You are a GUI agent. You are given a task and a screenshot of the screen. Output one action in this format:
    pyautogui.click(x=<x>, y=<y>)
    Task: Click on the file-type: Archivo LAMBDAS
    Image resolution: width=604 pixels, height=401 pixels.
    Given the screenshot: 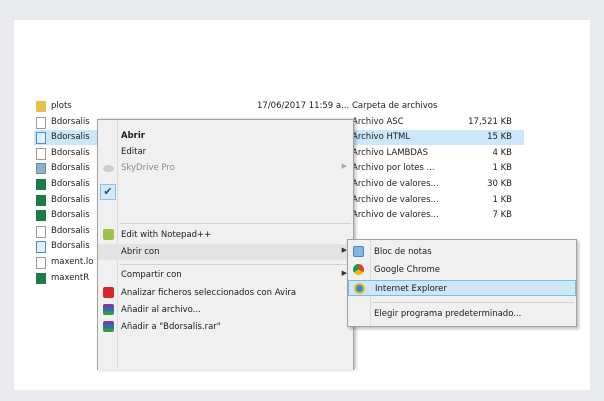 What is the action you would take?
    pyautogui.click(x=390, y=152)
    